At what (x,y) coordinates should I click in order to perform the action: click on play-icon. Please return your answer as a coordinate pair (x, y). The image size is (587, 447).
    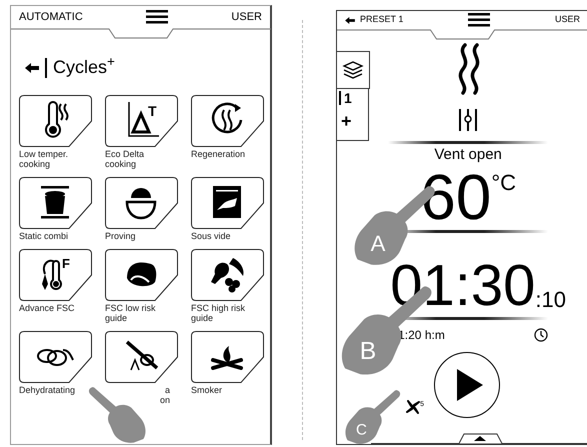
    Looking at the image, I should click on (470, 385).